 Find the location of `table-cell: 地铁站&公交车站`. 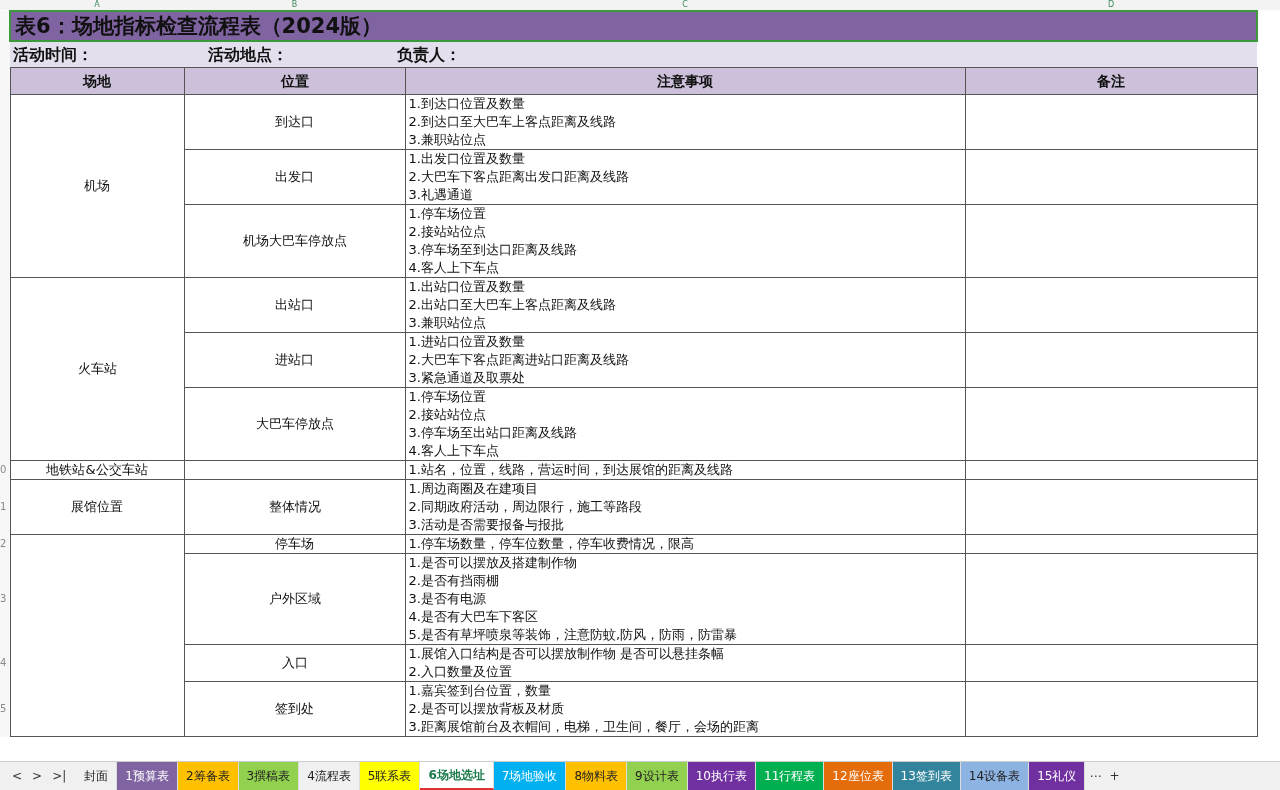

table-cell: 地铁站&公交车站 is located at coordinates (97, 470).